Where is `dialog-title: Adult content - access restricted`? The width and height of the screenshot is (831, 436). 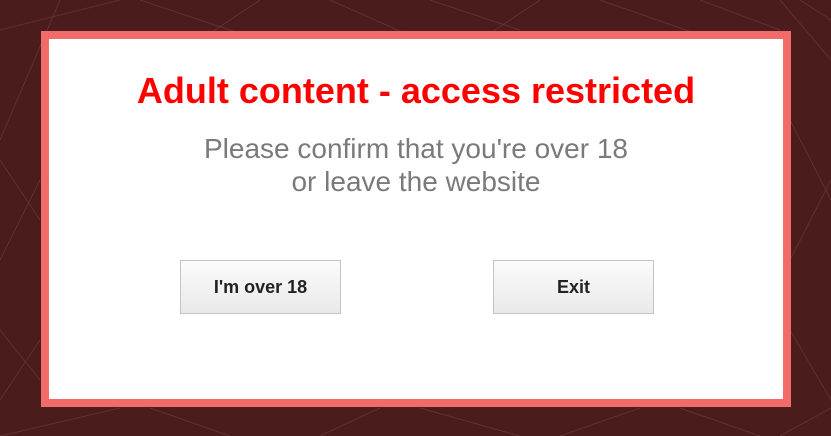
dialog-title: Adult content - access restricted is located at coordinates (416, 90).